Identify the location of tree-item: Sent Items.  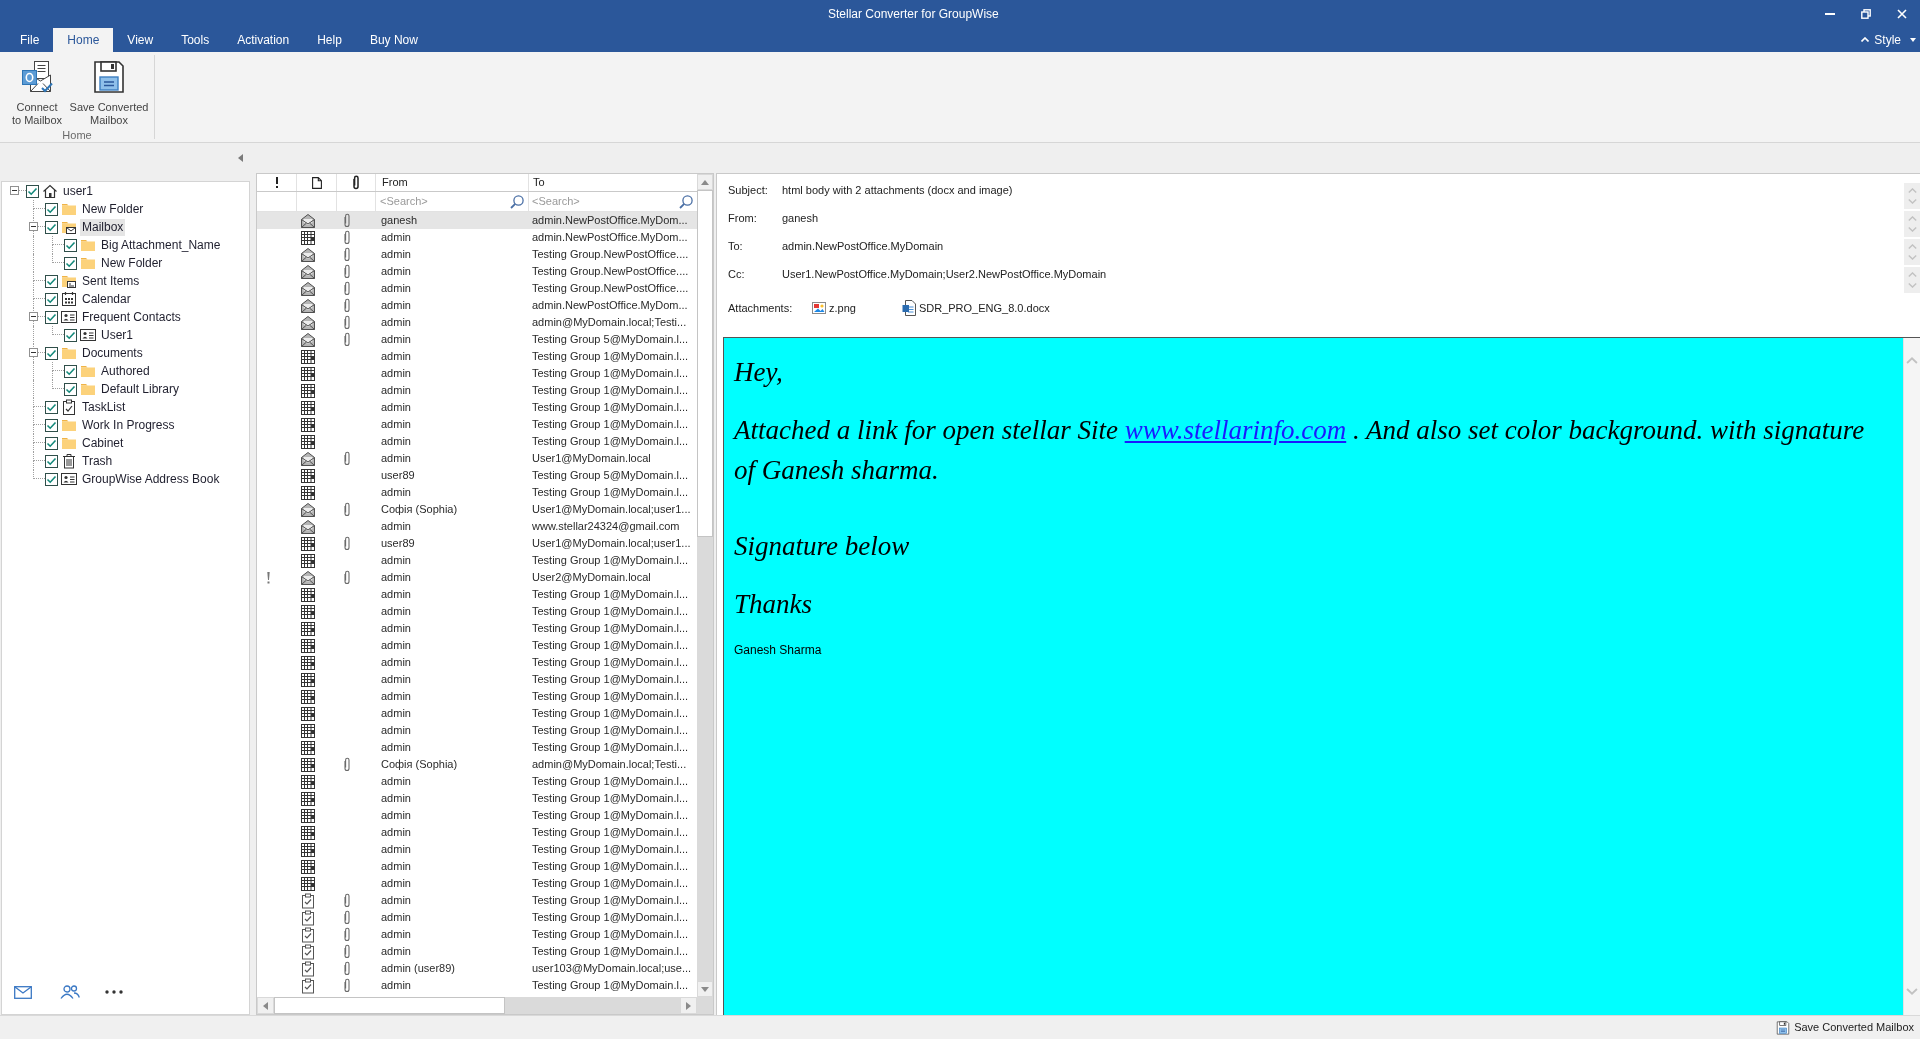
(111, 281).